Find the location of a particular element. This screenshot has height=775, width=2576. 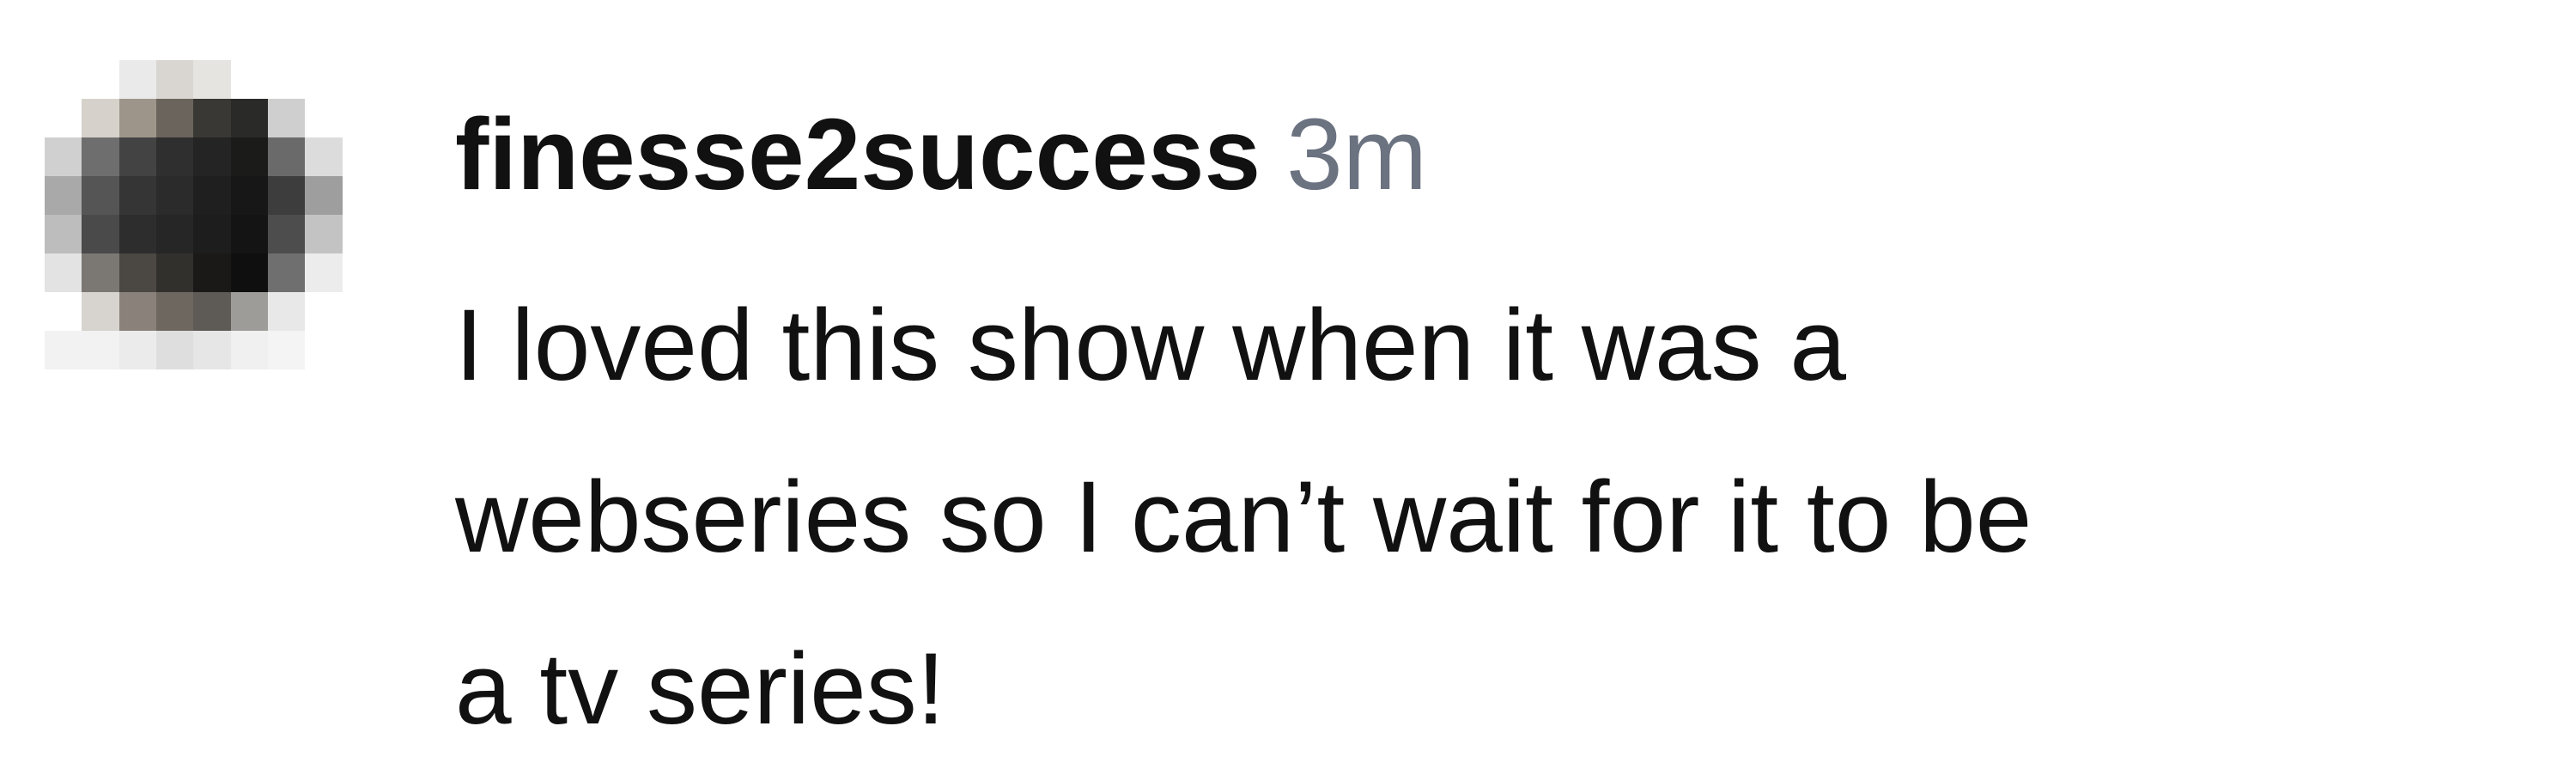

timestamp: 3m is located at coordinates (1357, 154).